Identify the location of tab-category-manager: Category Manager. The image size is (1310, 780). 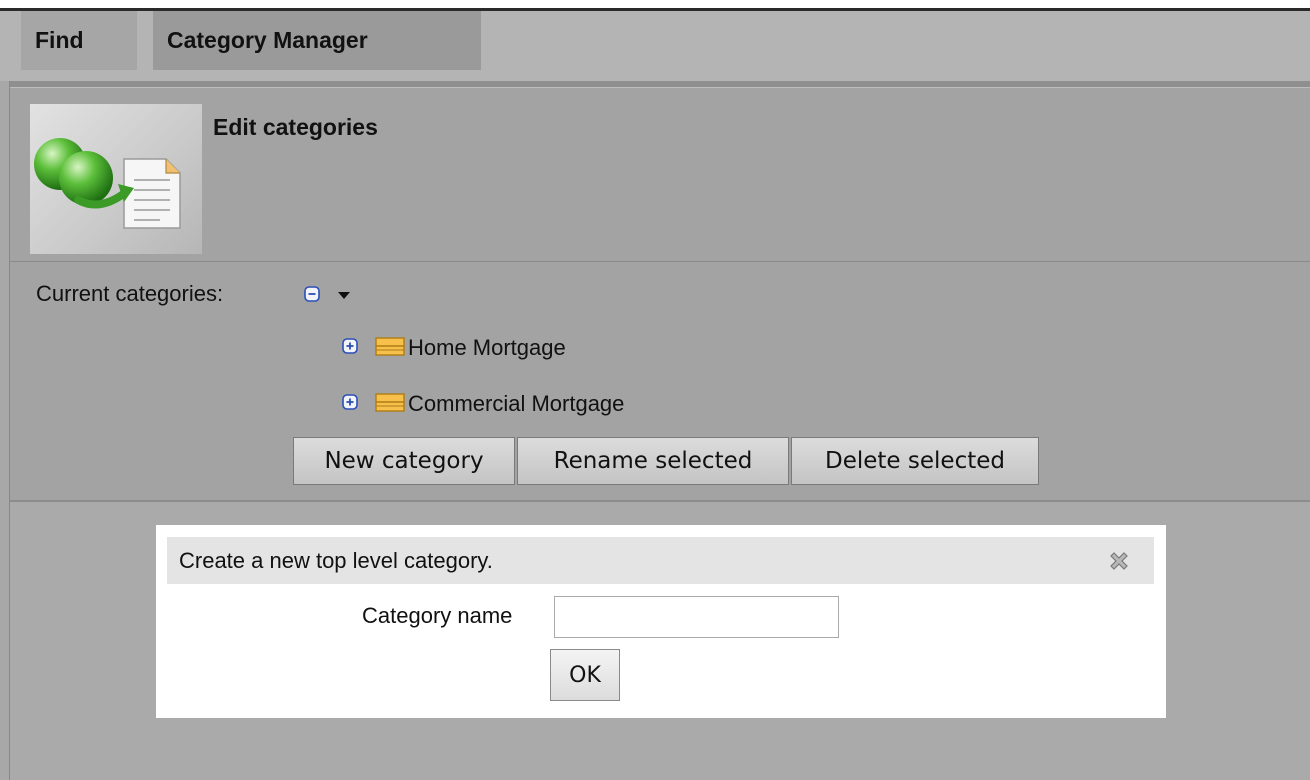
(317, 40).